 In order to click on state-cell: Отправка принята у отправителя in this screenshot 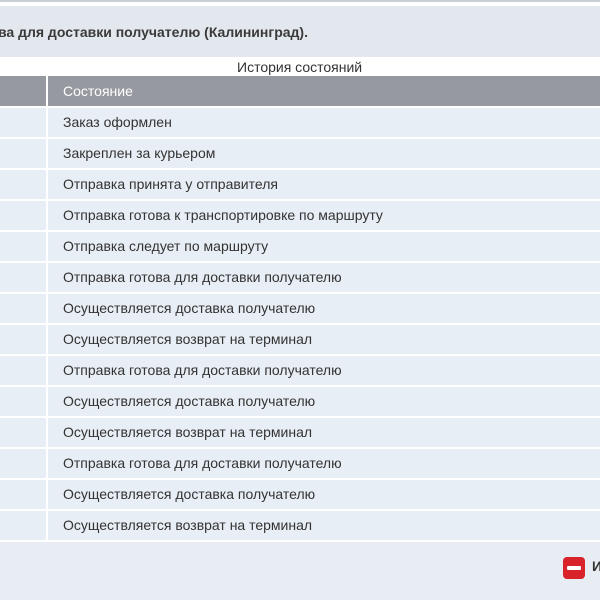, I will do `click(170, 184)`.